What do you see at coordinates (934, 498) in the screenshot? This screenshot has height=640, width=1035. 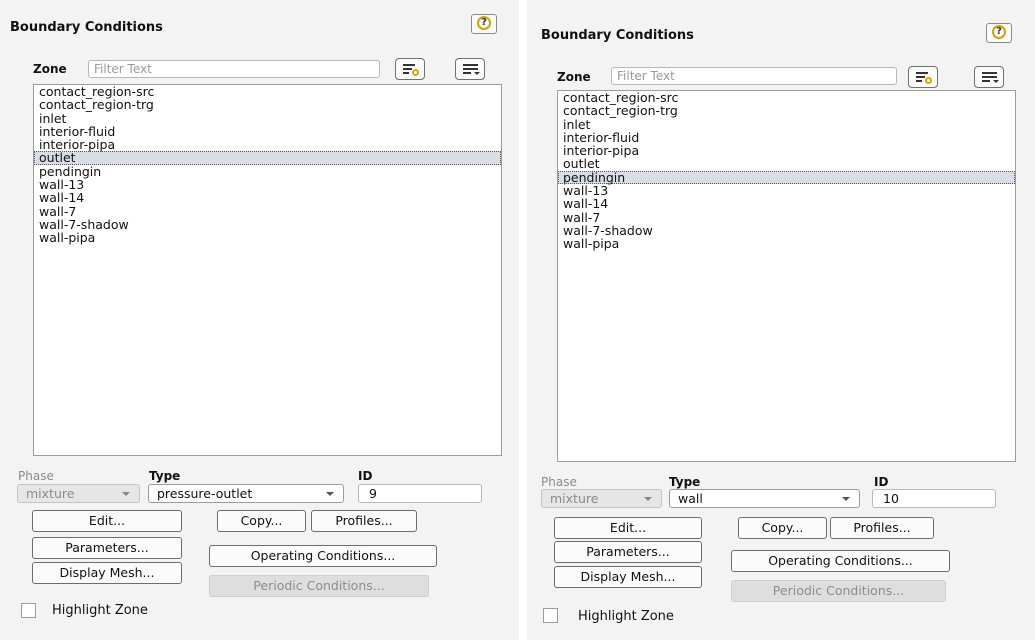 I see `id-field: 10` at bounding box center [934, 498].